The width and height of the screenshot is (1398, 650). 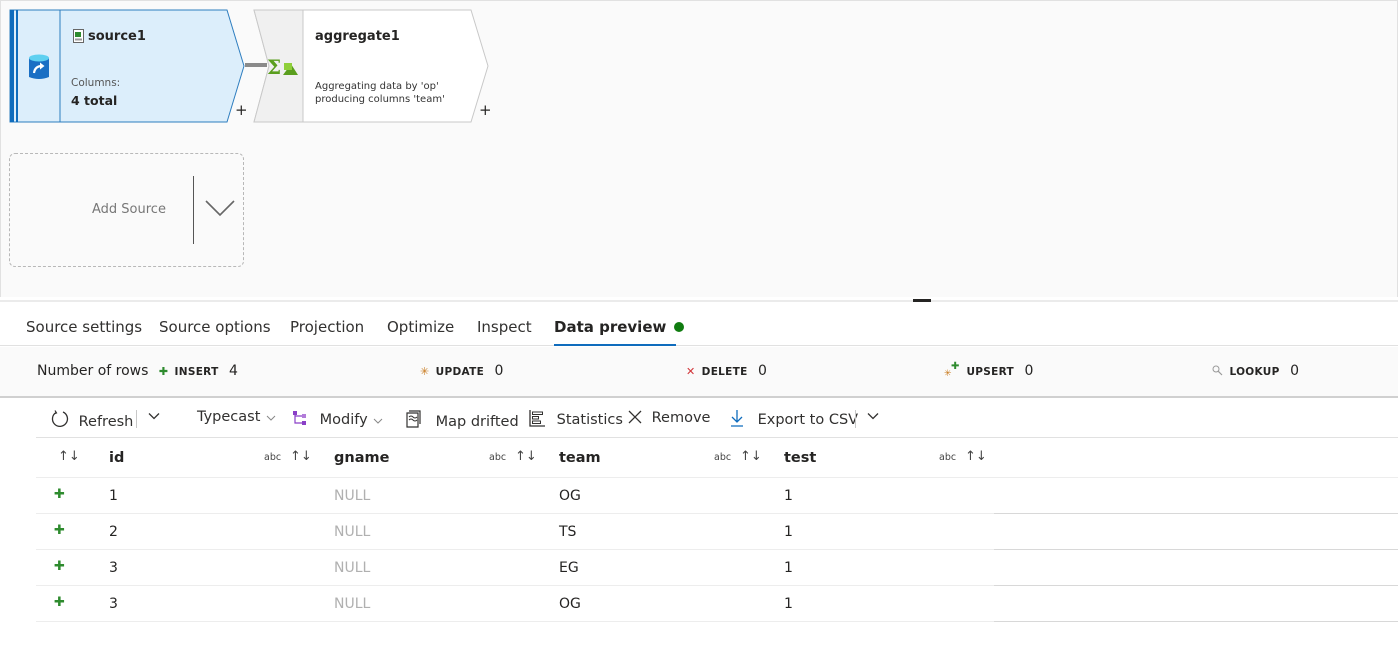 I want to click on csv-file-icon, so click(x=78, y=36).